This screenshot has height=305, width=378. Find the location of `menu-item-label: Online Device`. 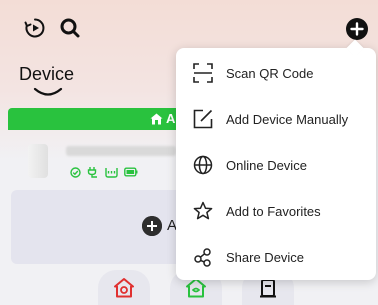

menu-item-label: Online Device is located at coordinates (266, 165).